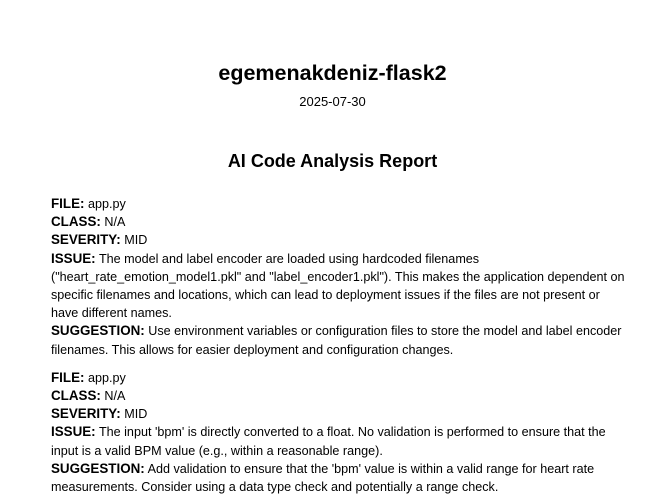 The width and height of the screenshot is (665, 503). I want to click on report-date: 2025-07-30, so click(332, 101).